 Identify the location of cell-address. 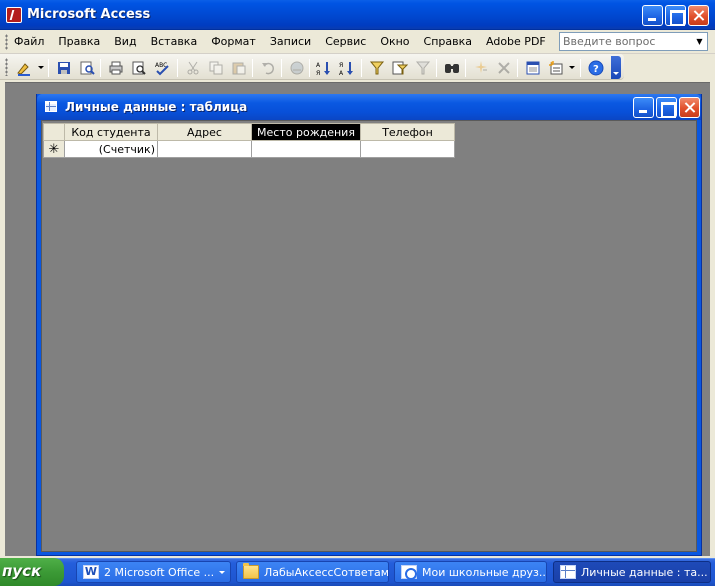
(204, 149).